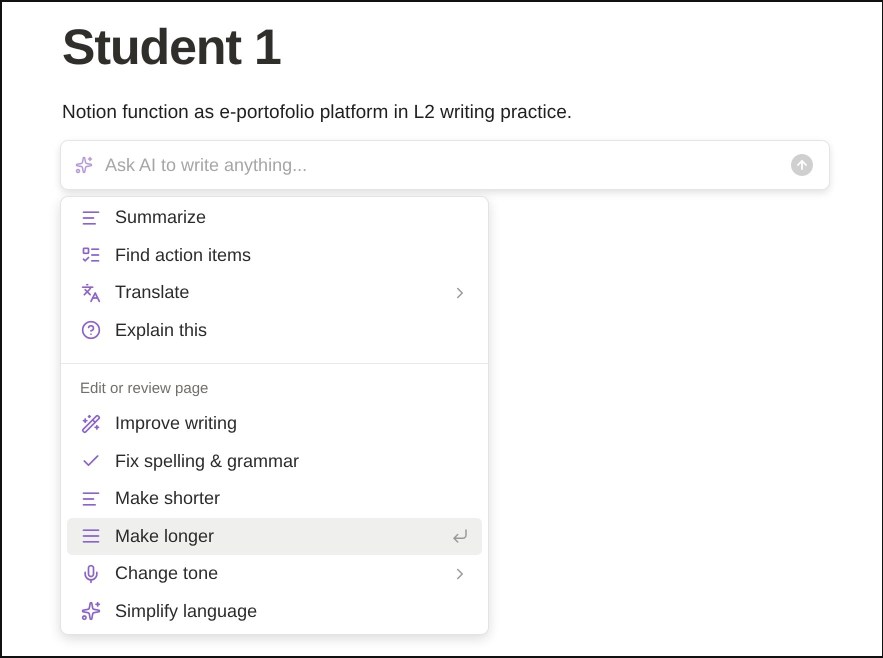 This screenshot has width=883, height=658. What do you see at coordinates (144, 389) in the screenshot?
I see `section-heading: Edit or review page` at bounding box center [144, 389].